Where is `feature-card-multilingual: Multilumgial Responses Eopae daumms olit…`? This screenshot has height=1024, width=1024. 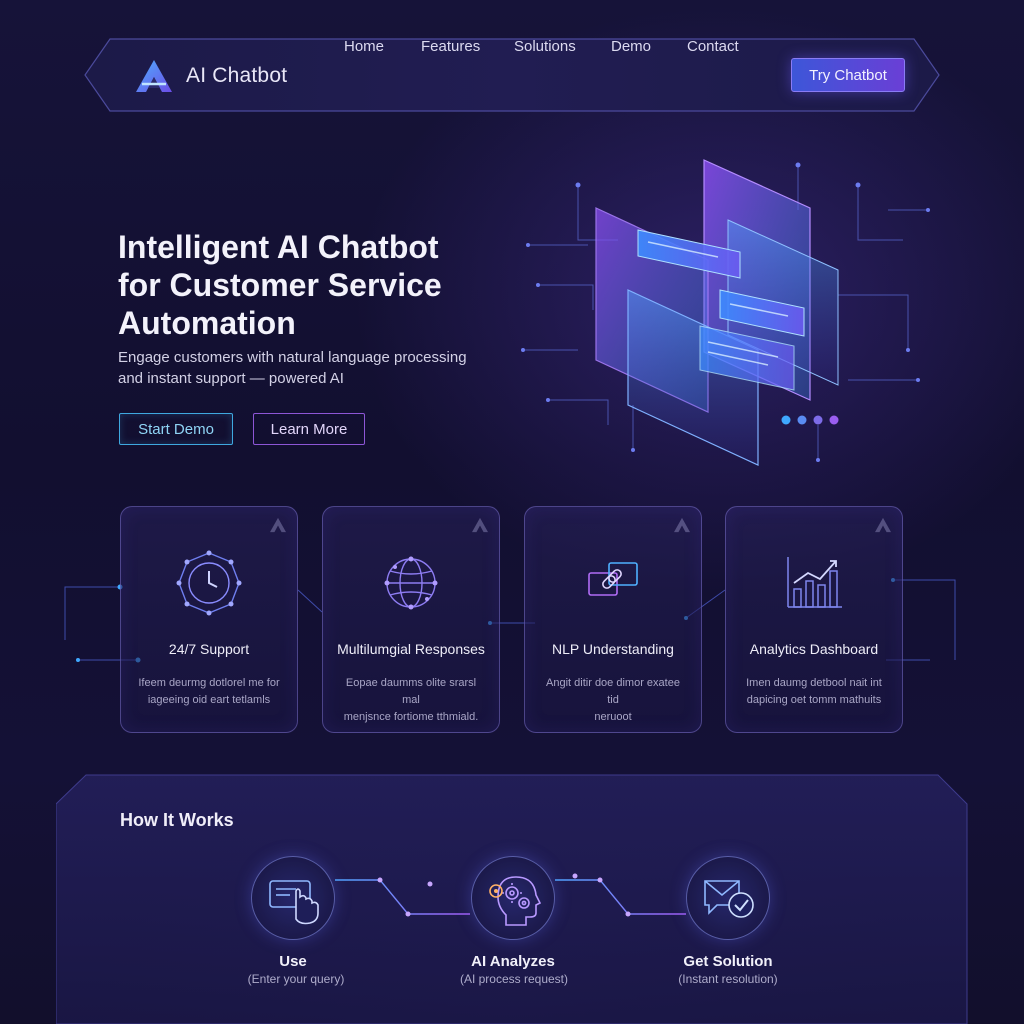 feature-card-multilingual: Multilumgial Responses Eopae daumms olit… is located at coordinates (411, 619).